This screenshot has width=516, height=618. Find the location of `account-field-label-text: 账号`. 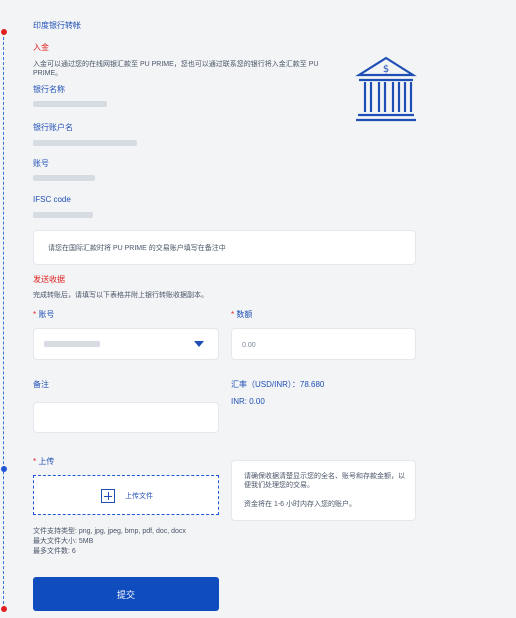

account-field-label-text: 账号 is located at coordinates (46, 314).